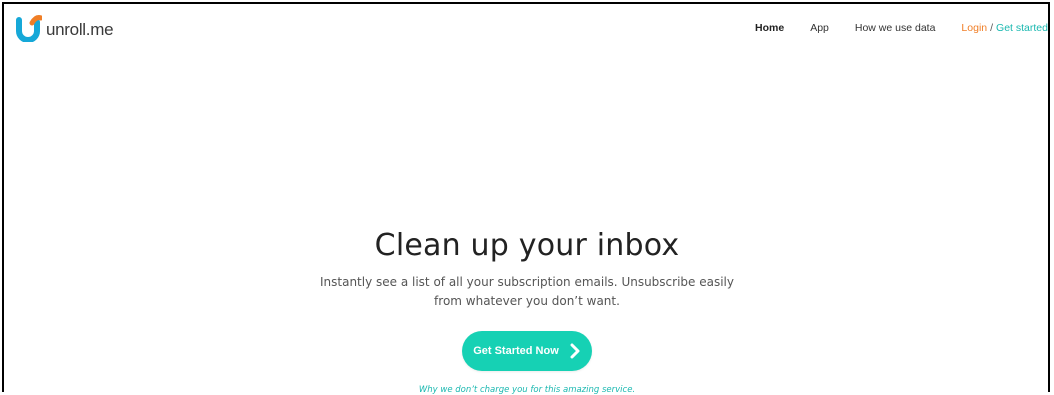 The image size is (1054, 395). I want to click on unroll-me-logo-icon, so click(29, 28).